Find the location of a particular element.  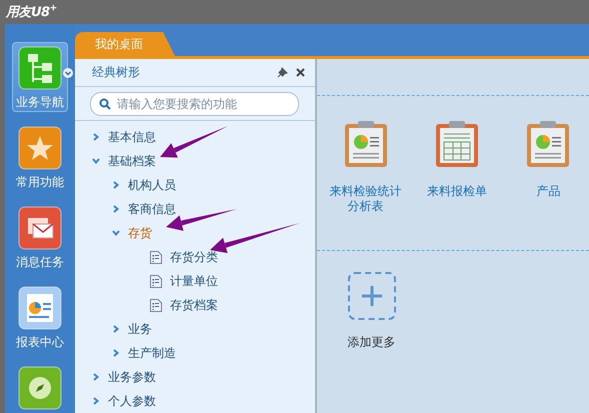

tree-item: 计量单位 is located at coordinates (194, 281).